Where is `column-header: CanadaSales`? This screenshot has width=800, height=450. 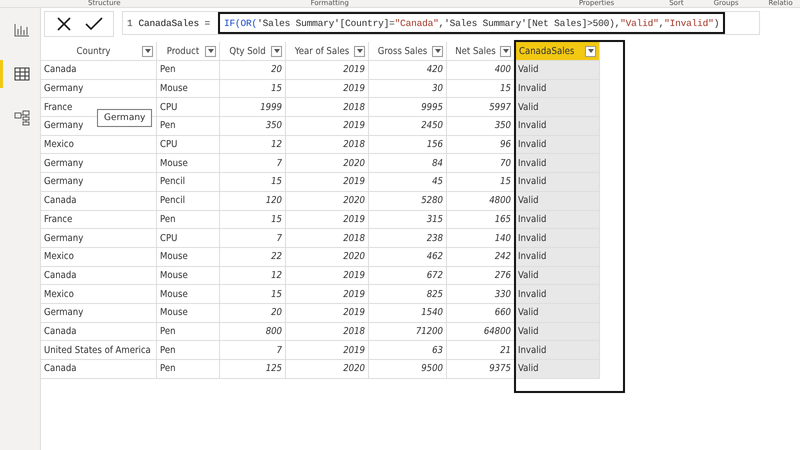 column-header: CanadaSales is located at coordinates (557, 51).